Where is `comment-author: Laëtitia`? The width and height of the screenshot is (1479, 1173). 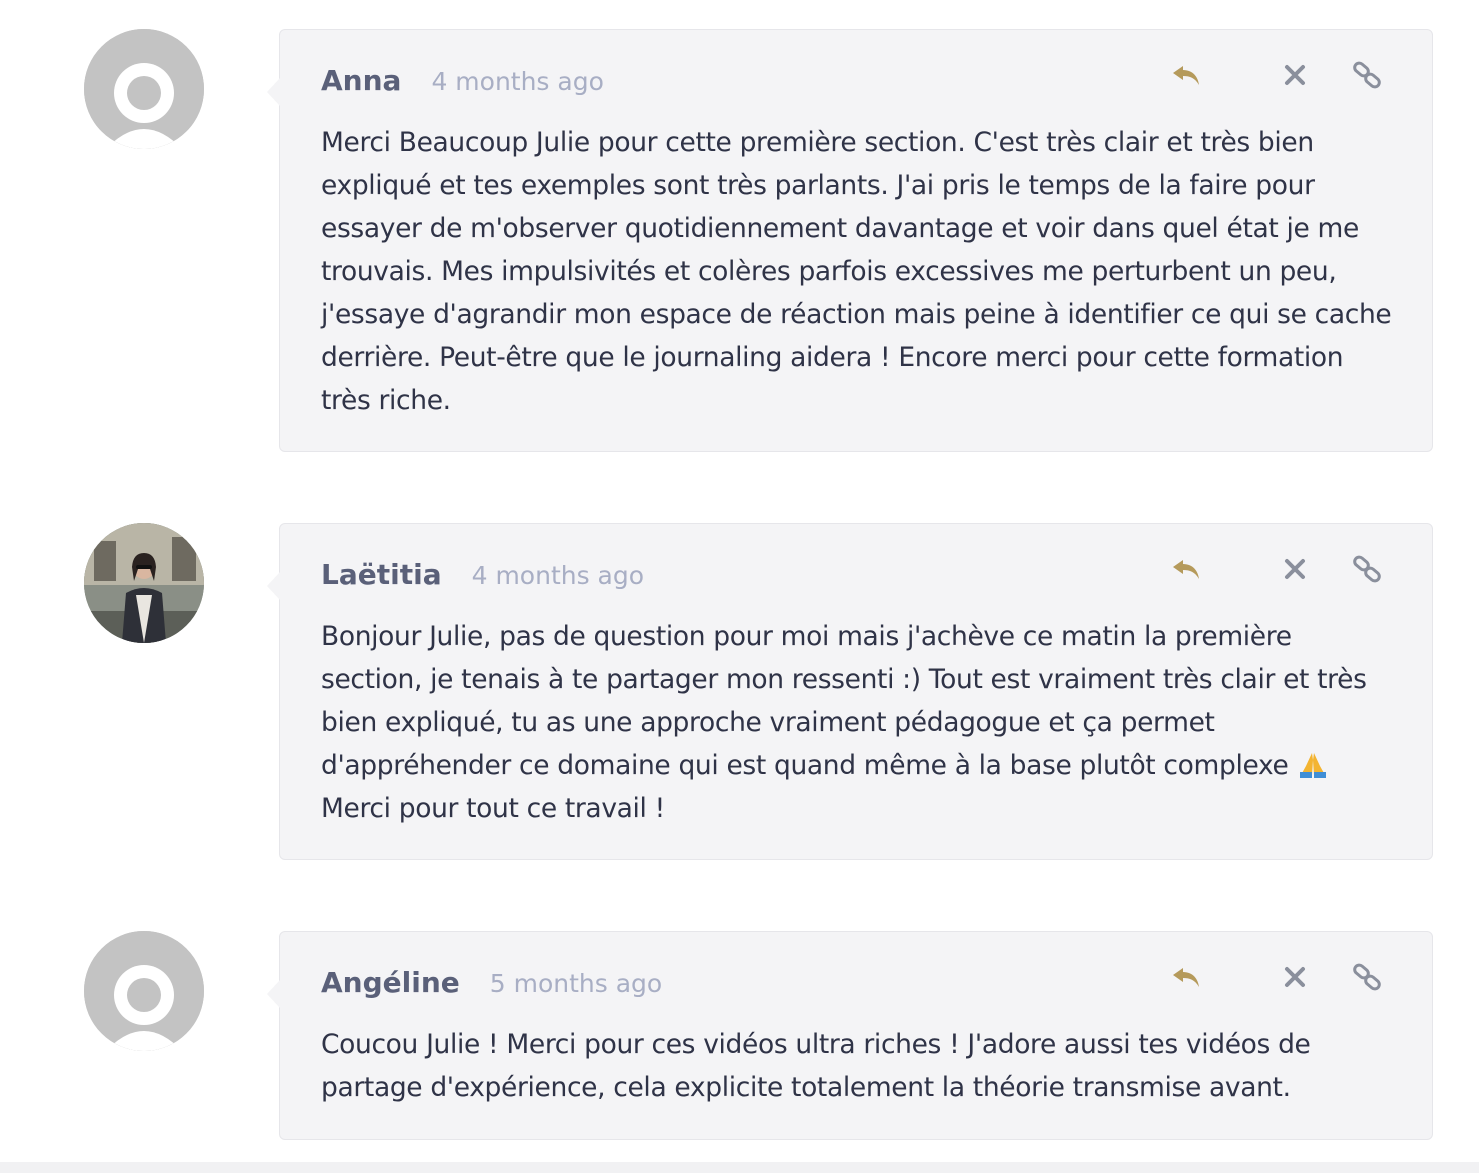
comment-author: Laëtitia is located at coordinates (381, 574).